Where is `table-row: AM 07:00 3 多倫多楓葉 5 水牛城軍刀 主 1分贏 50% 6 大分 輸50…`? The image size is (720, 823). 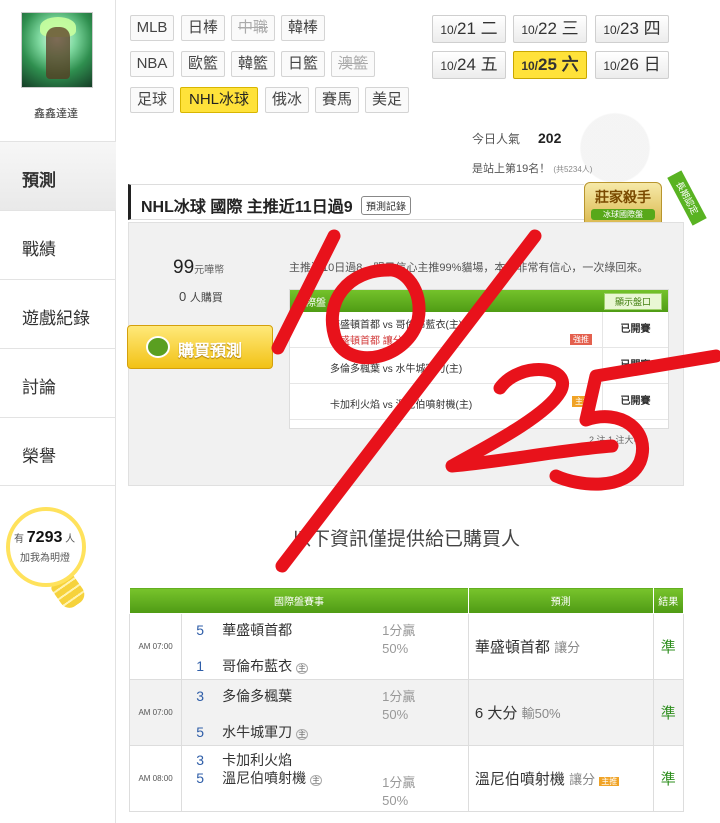 table-row: AM 07:00 3 多倫多楓葉 5 水牛城軍刀 主 1分贏 50% 6 大分 輸50… is located at coordinates (406, 712).